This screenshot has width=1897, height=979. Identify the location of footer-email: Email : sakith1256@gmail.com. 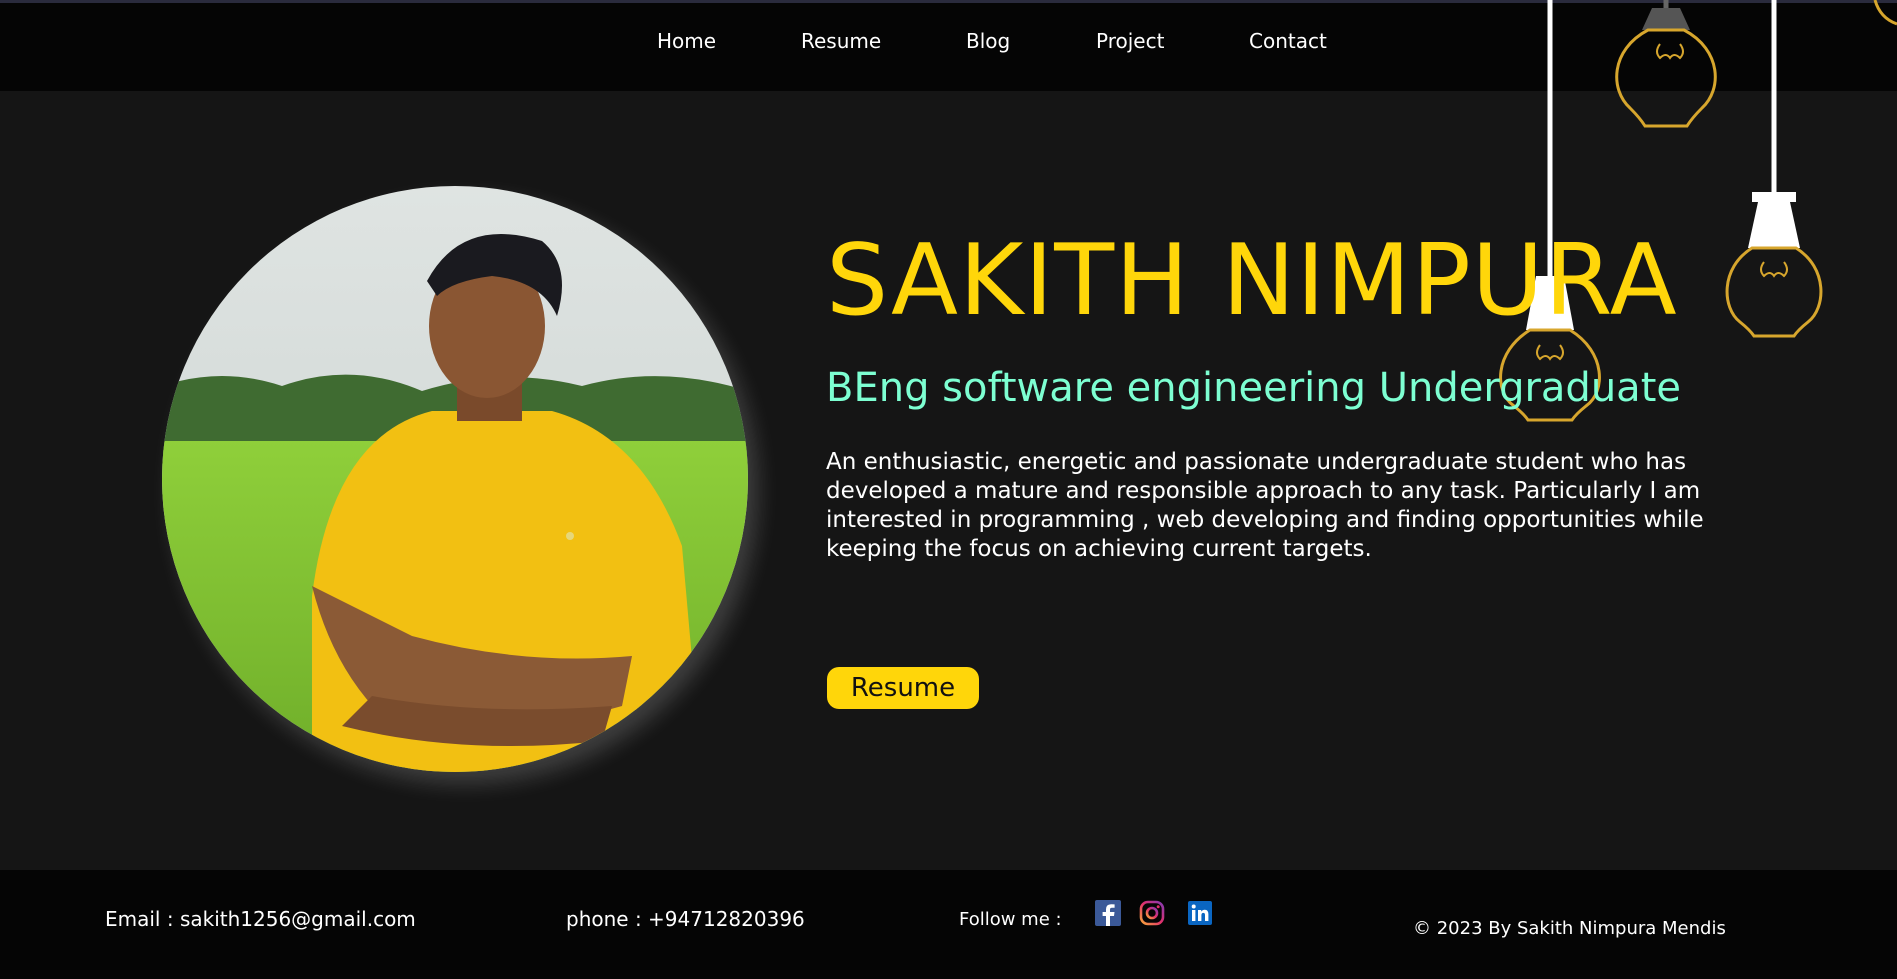
(260, 919).